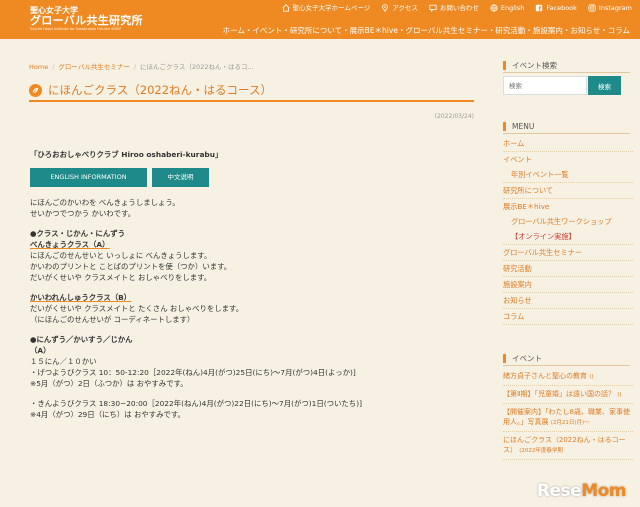 The image size is (640, 507). What do you see at coordinates (615, 8) in the screenshot?
I see `util-instagram-label: Instagram` at bounding box center [615, 8].